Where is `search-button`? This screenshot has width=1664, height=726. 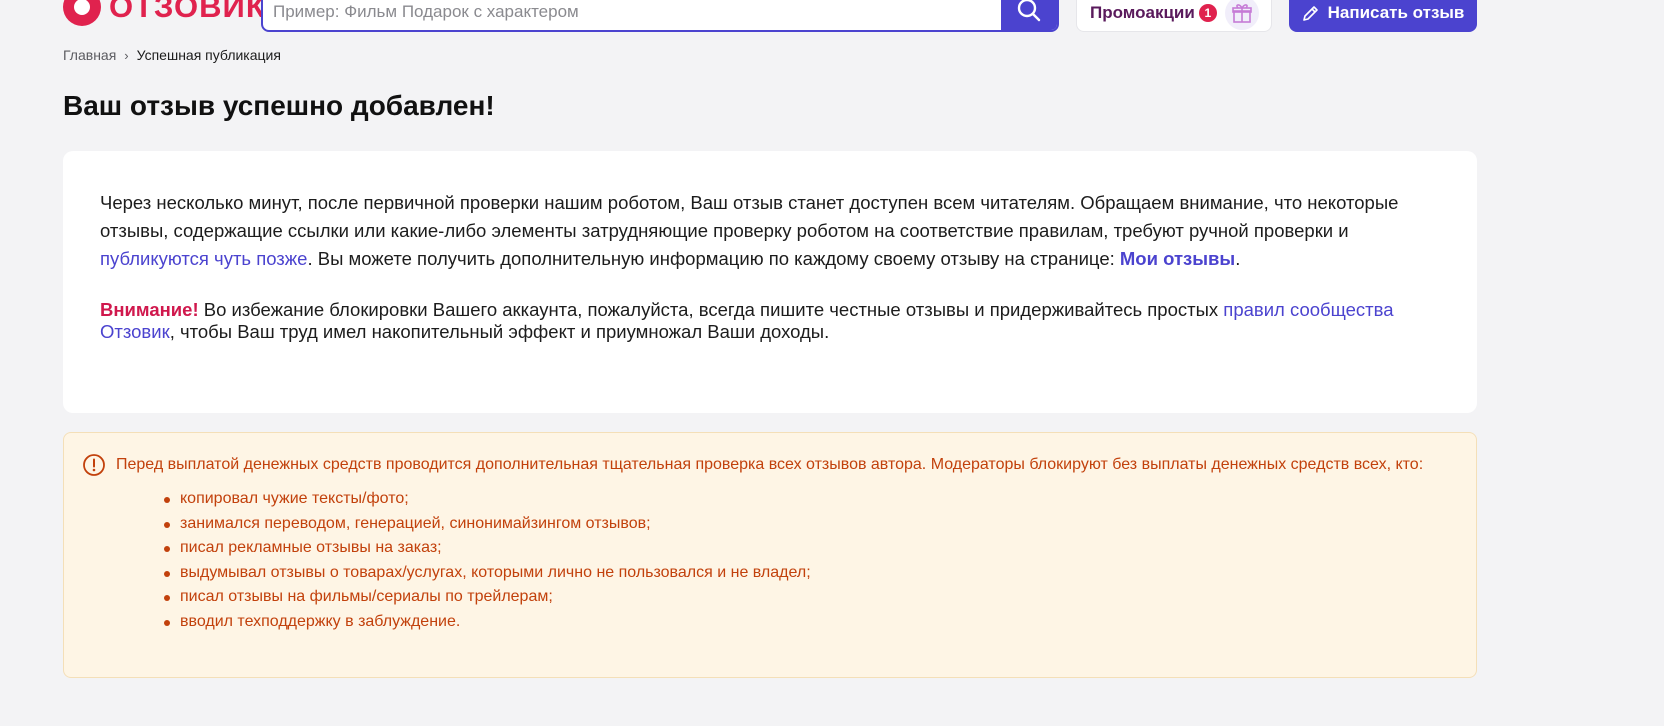 search-button is located at coordinates (1029, 15).